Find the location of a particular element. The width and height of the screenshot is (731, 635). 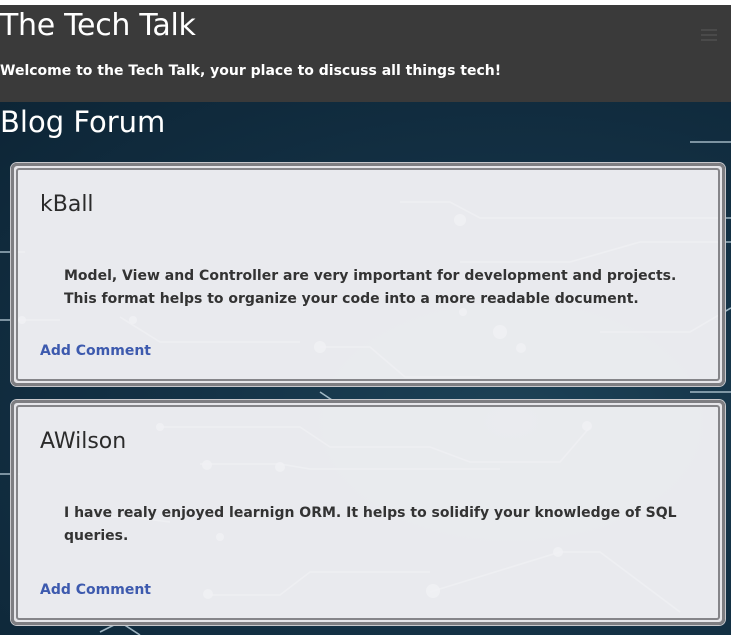

hamburger-menu-icon is located at coordinates (709, 35).